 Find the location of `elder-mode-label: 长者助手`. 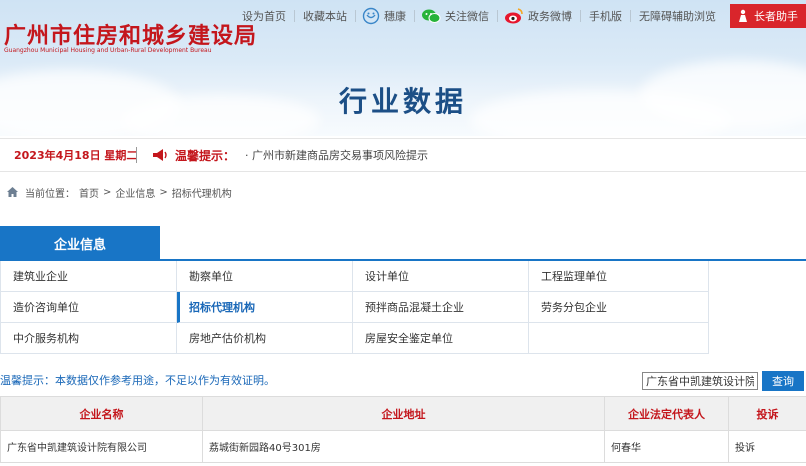

elder-mode-label: 长者助手 is located at coordinates (776, 16).